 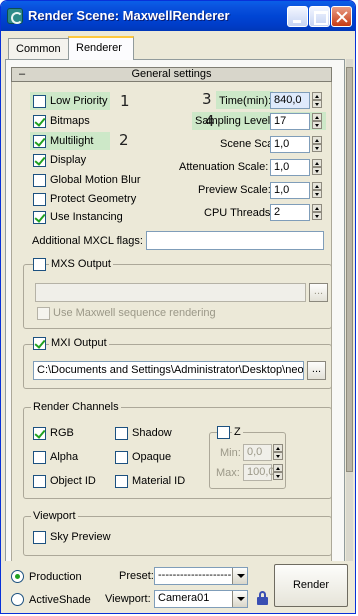 What do you see at coordinates (22, 74) in the screenshot?
I see `collapse-icon: –` at bounding box center [22, 74].